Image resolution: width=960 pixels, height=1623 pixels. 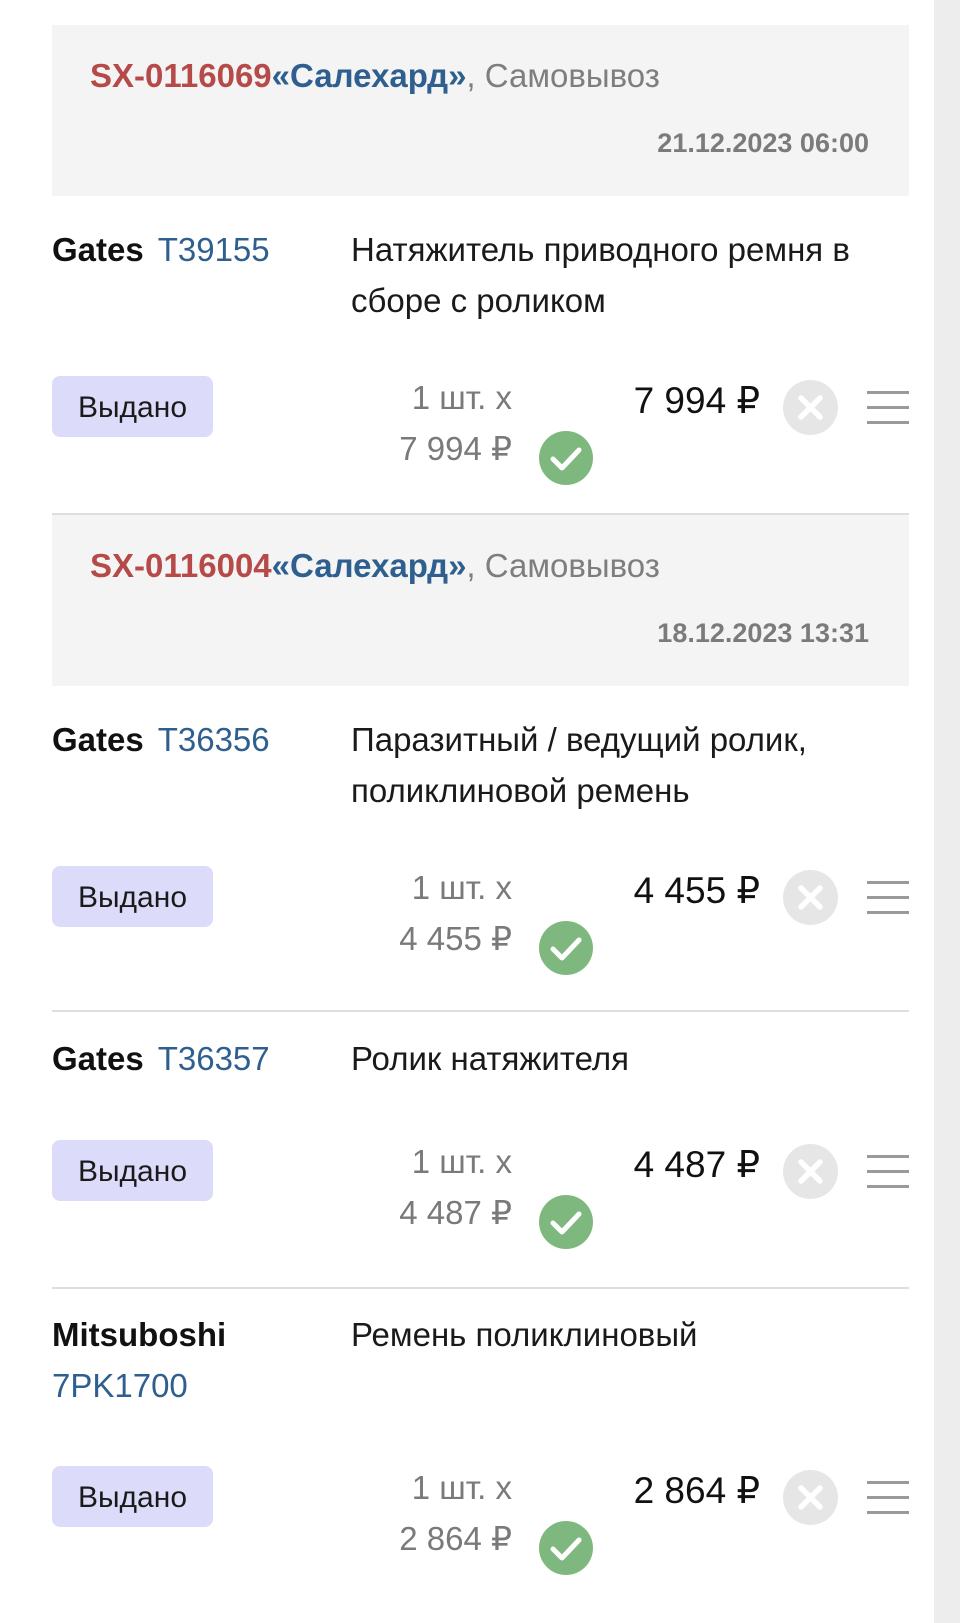 What do you see at coordinates (455, 938) in the screenshot?
I see `item-price: 4 455 ₽` at bounding box center [455, 938].